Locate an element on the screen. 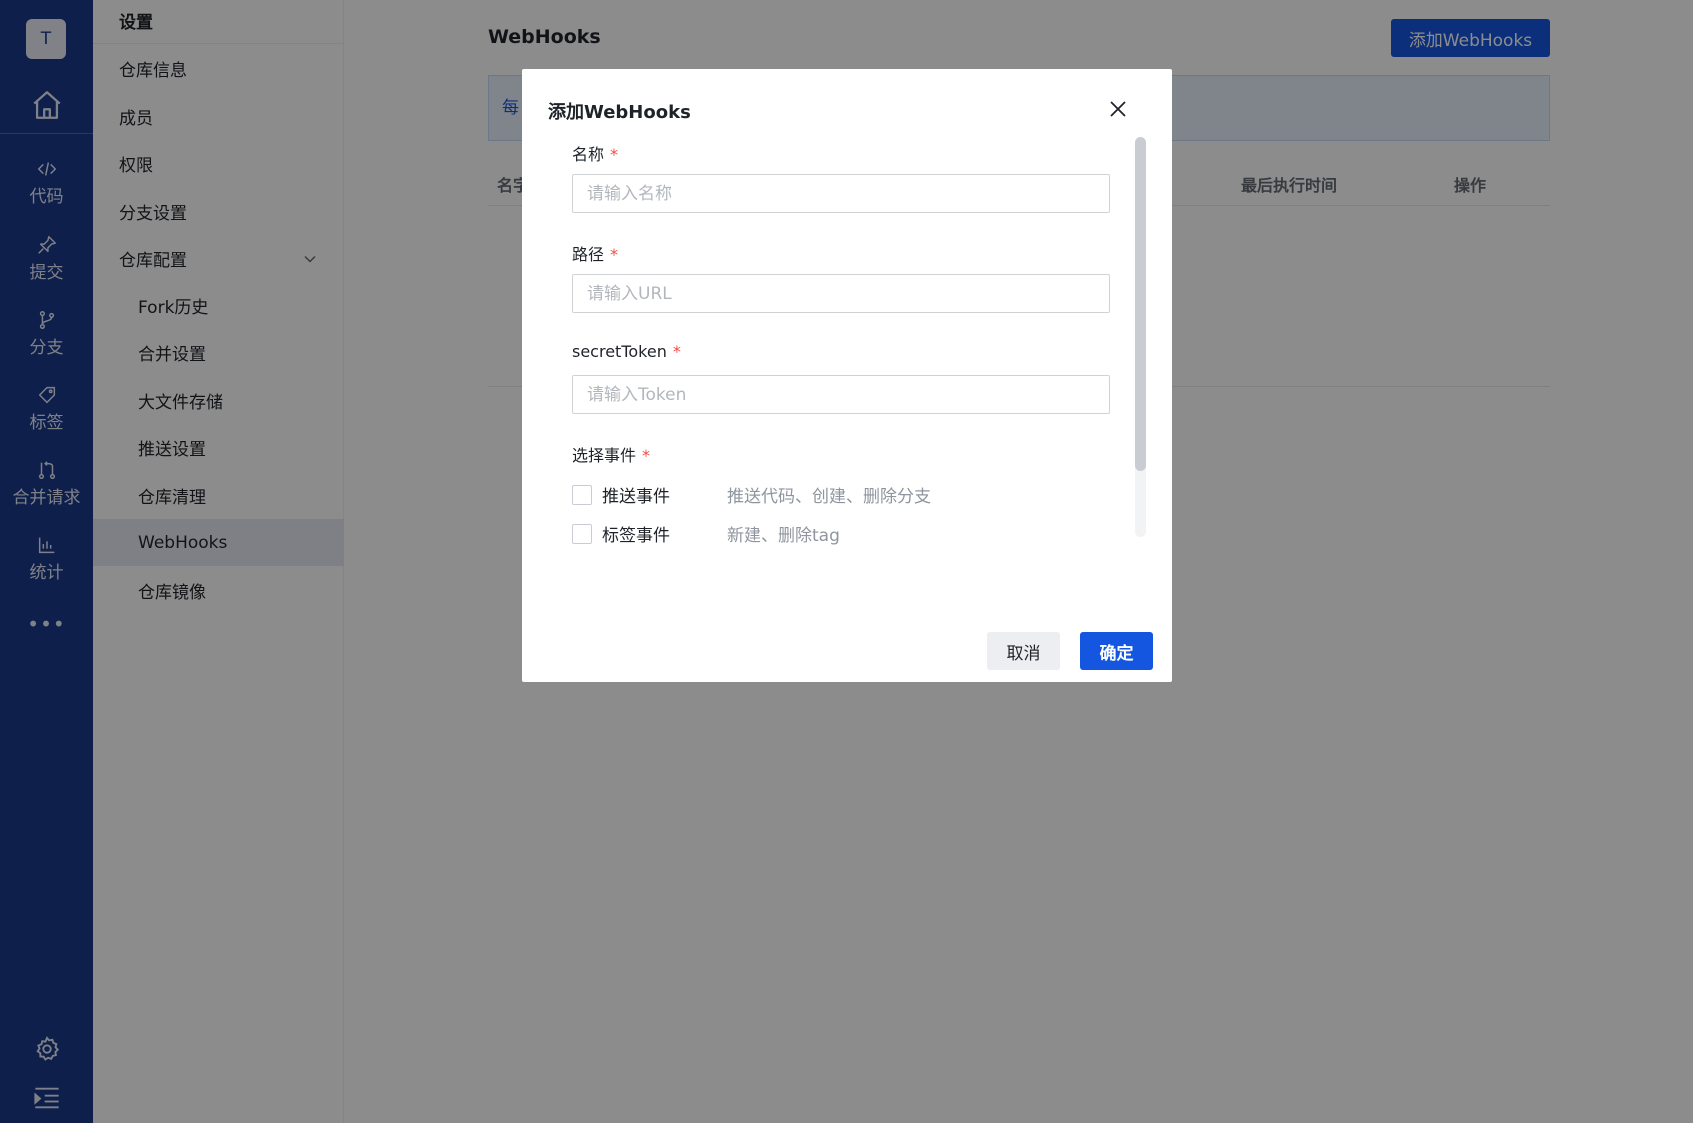  events-label: 选择事件 * is located at coordinates (611, 454).